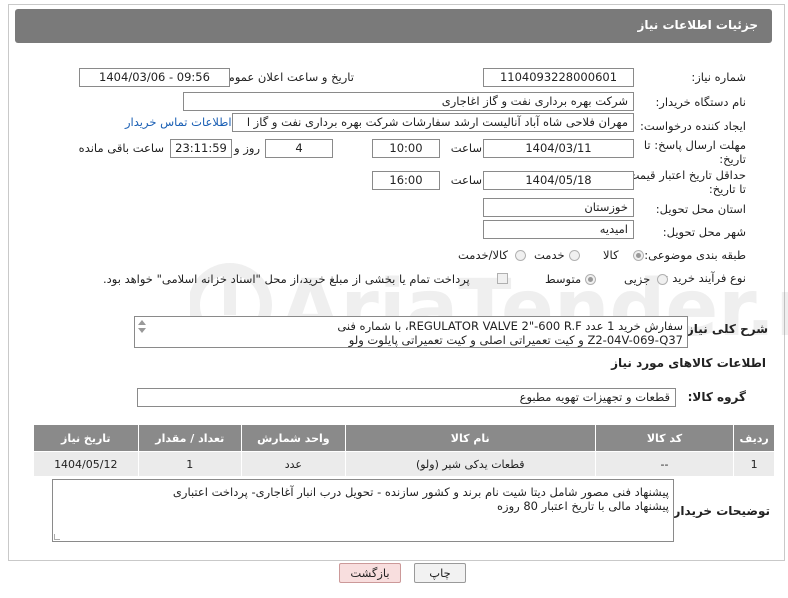 This screenshot has width=788, height=598. I want to click on category-radio-goods, so click(638, 255).